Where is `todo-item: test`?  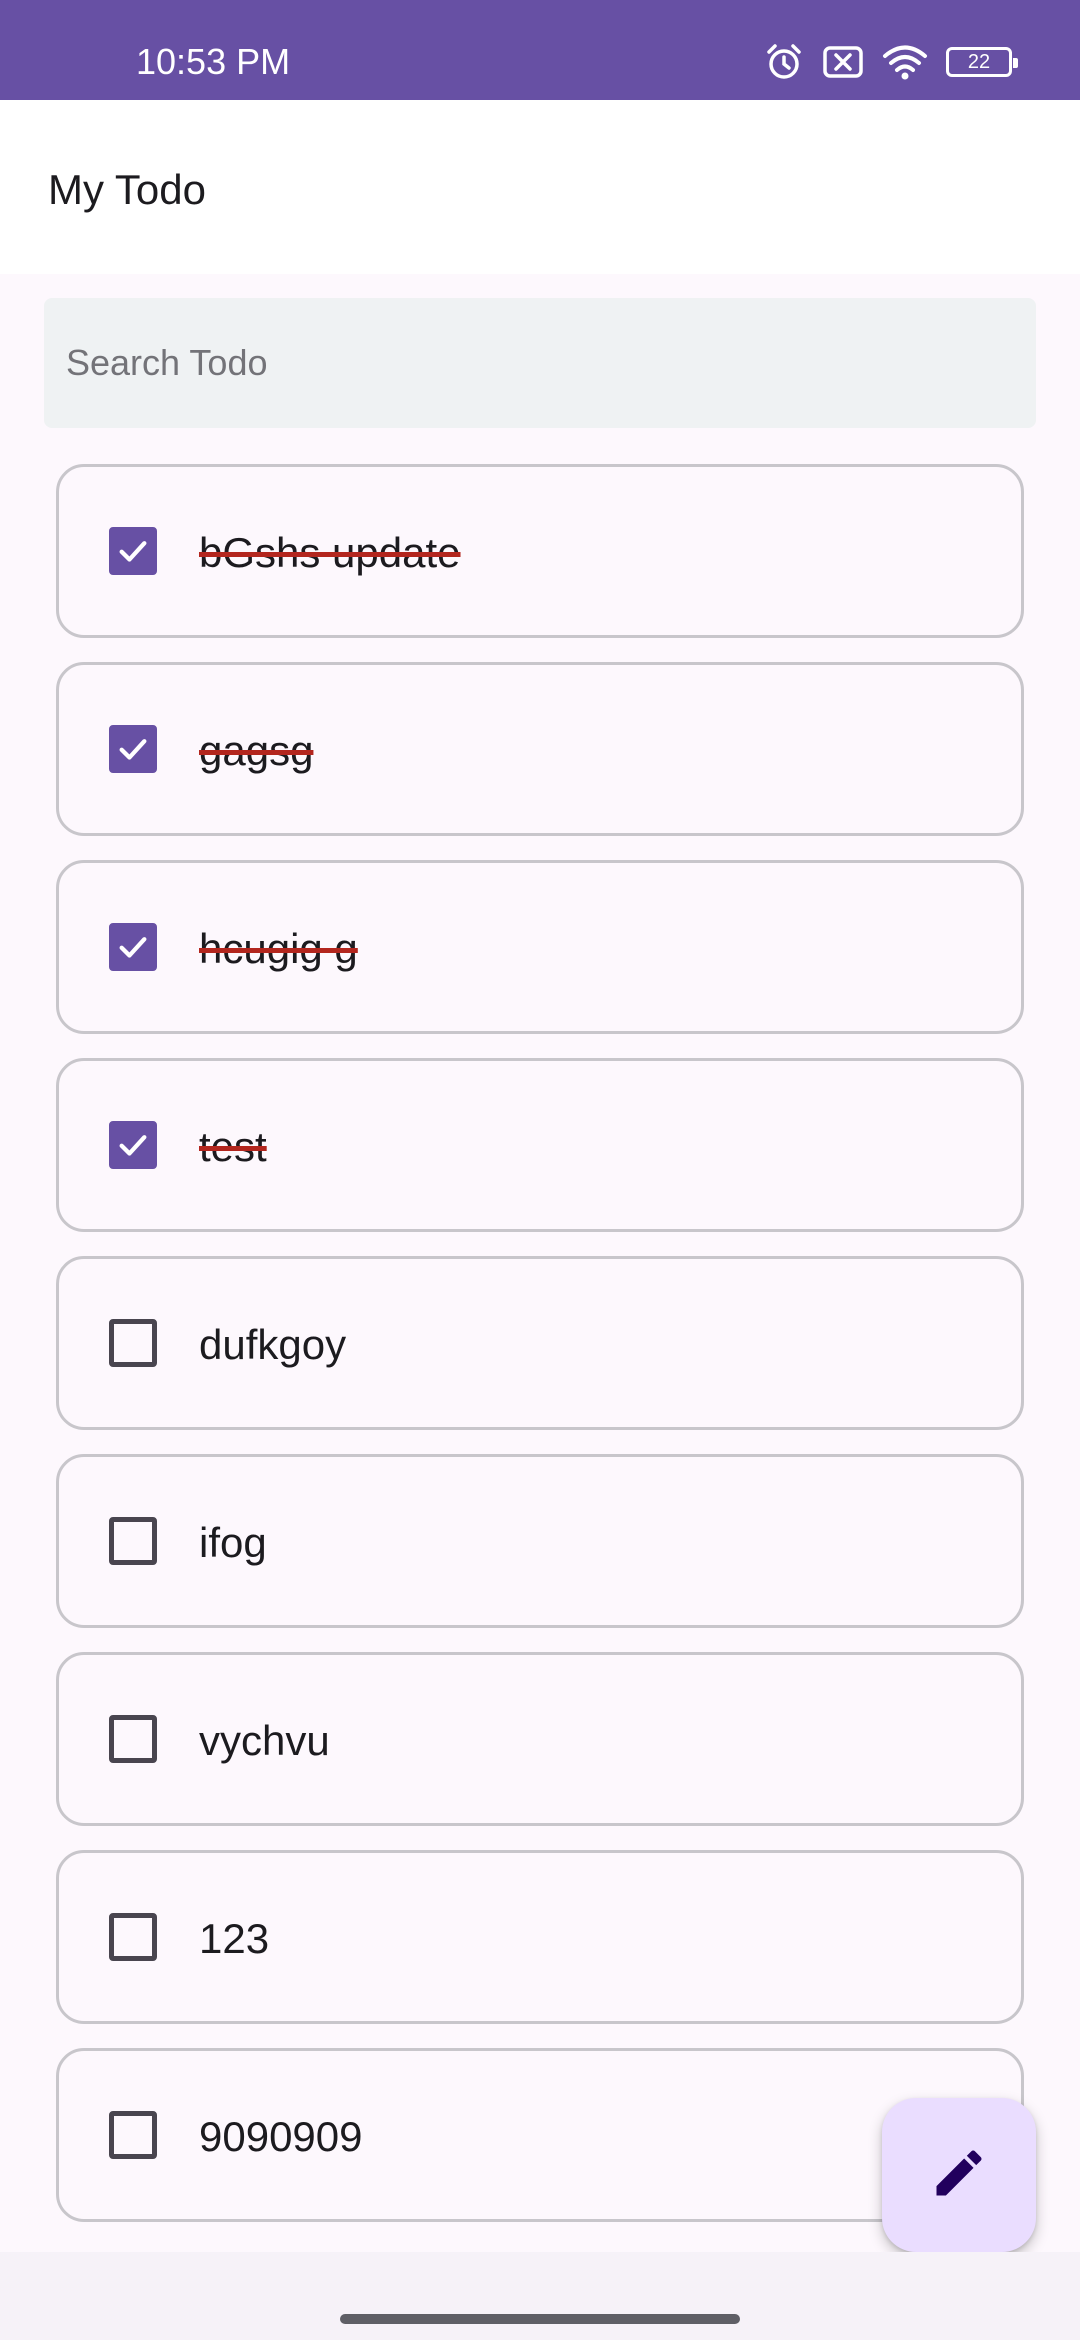
todo-item: test is located at coordinates (540, 1145).